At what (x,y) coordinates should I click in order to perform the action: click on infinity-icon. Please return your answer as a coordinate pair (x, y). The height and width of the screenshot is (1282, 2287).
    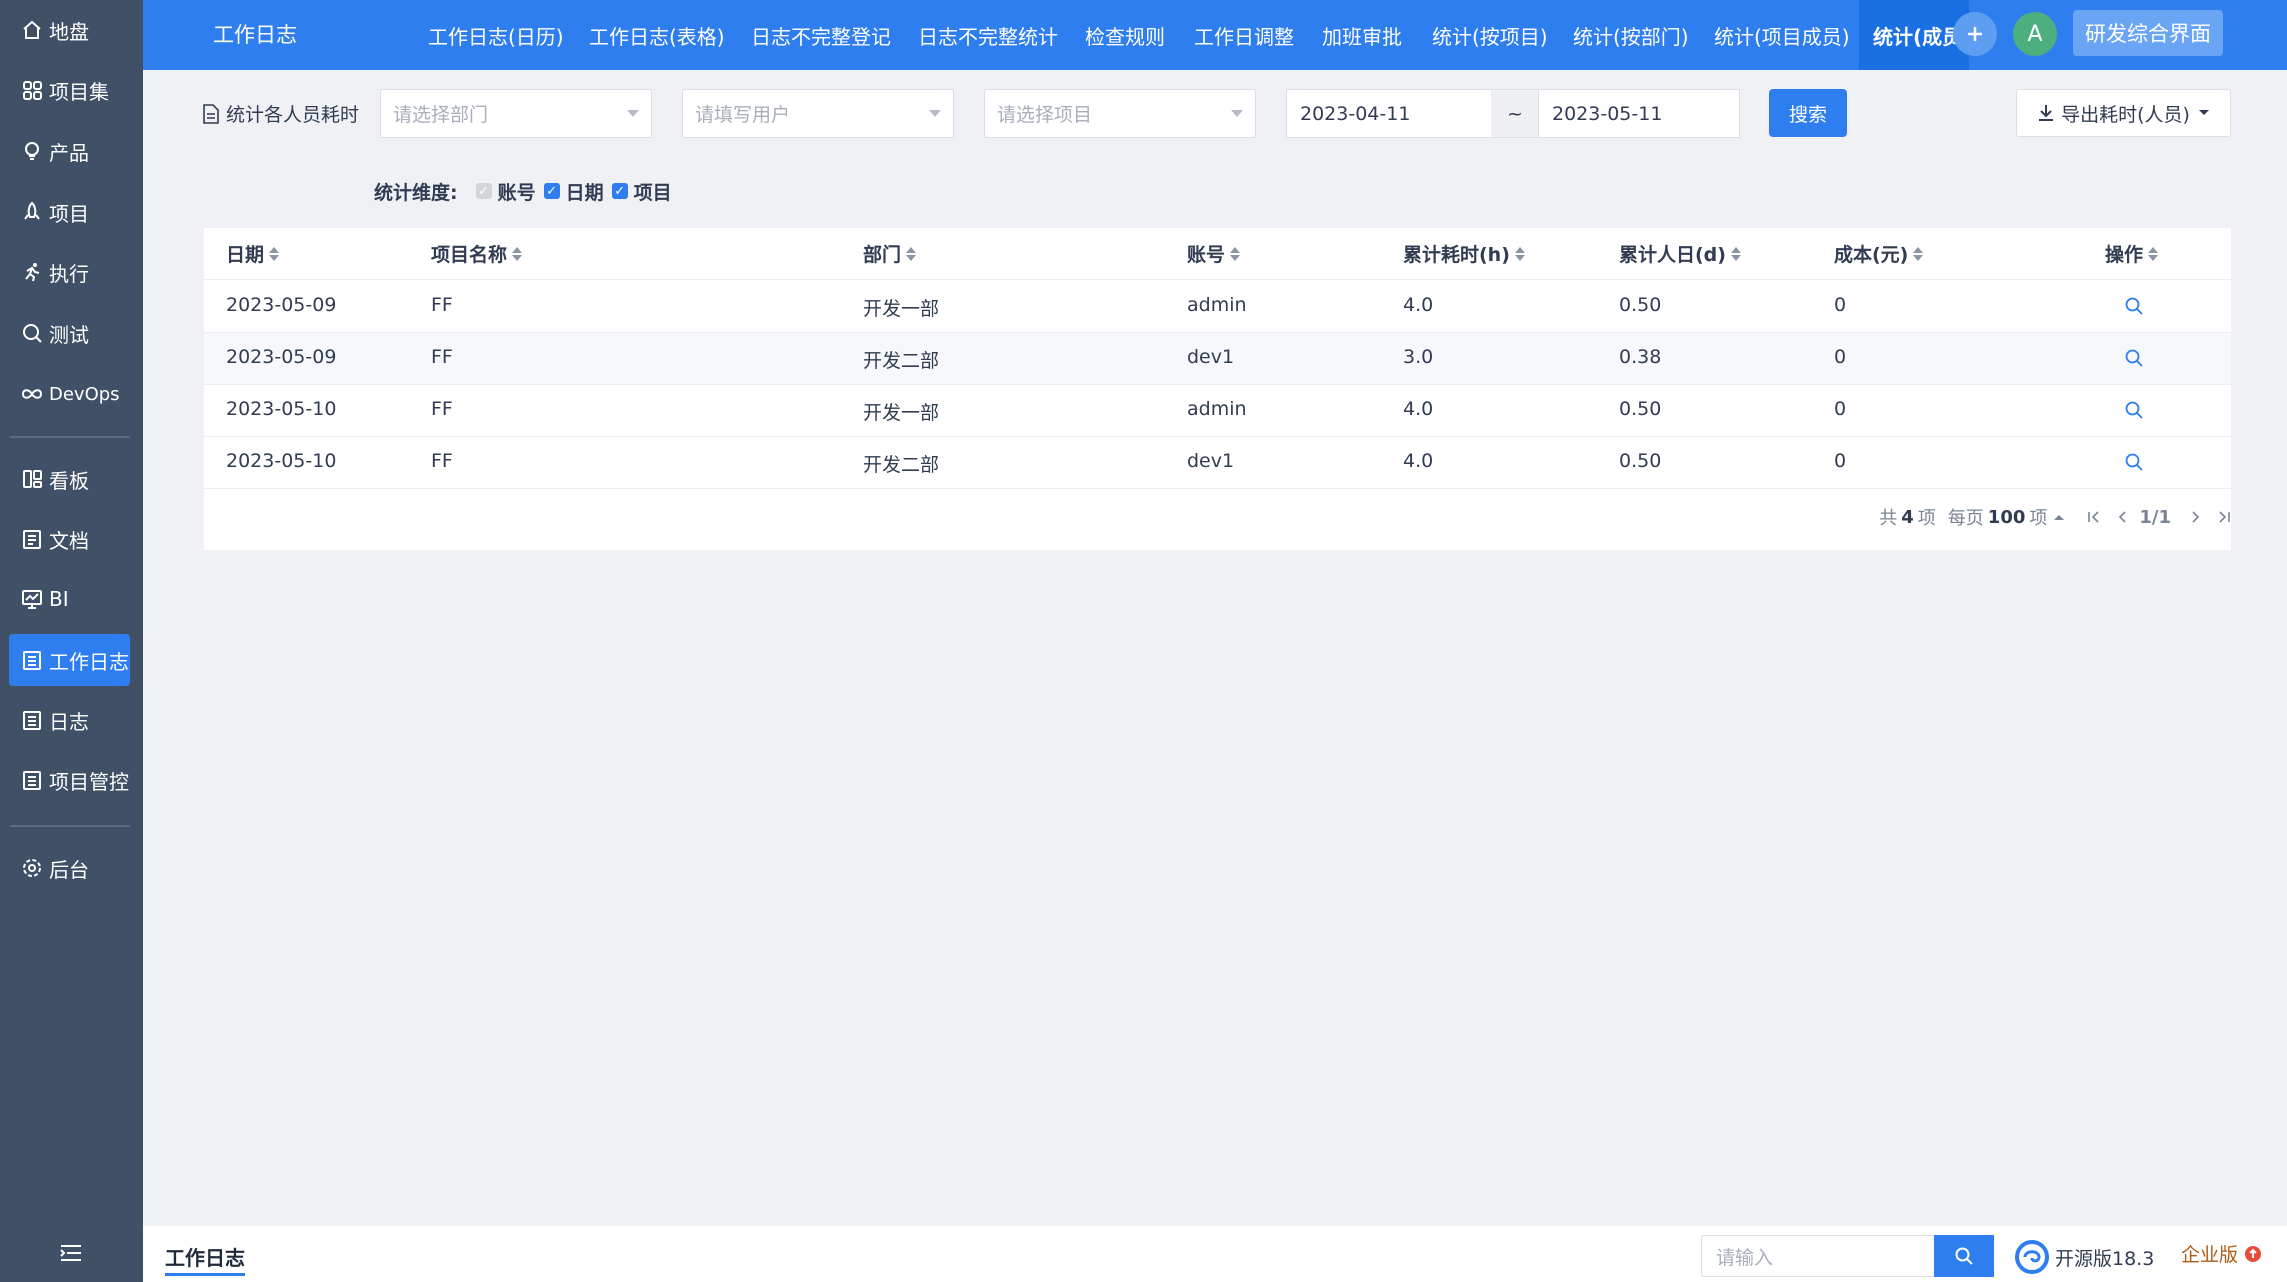
    Looking at the image, I should click on (32, 394).